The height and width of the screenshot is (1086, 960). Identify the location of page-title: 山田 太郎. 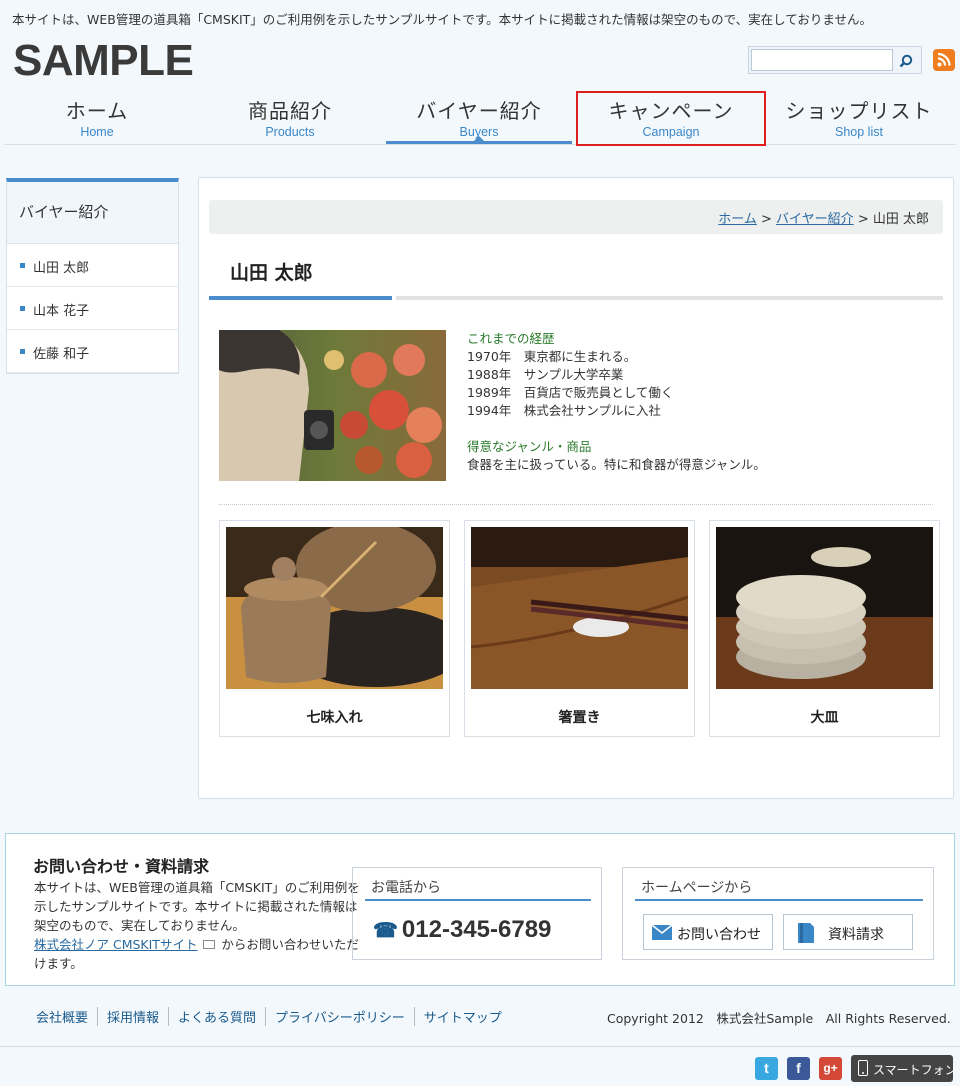
(271, 273).